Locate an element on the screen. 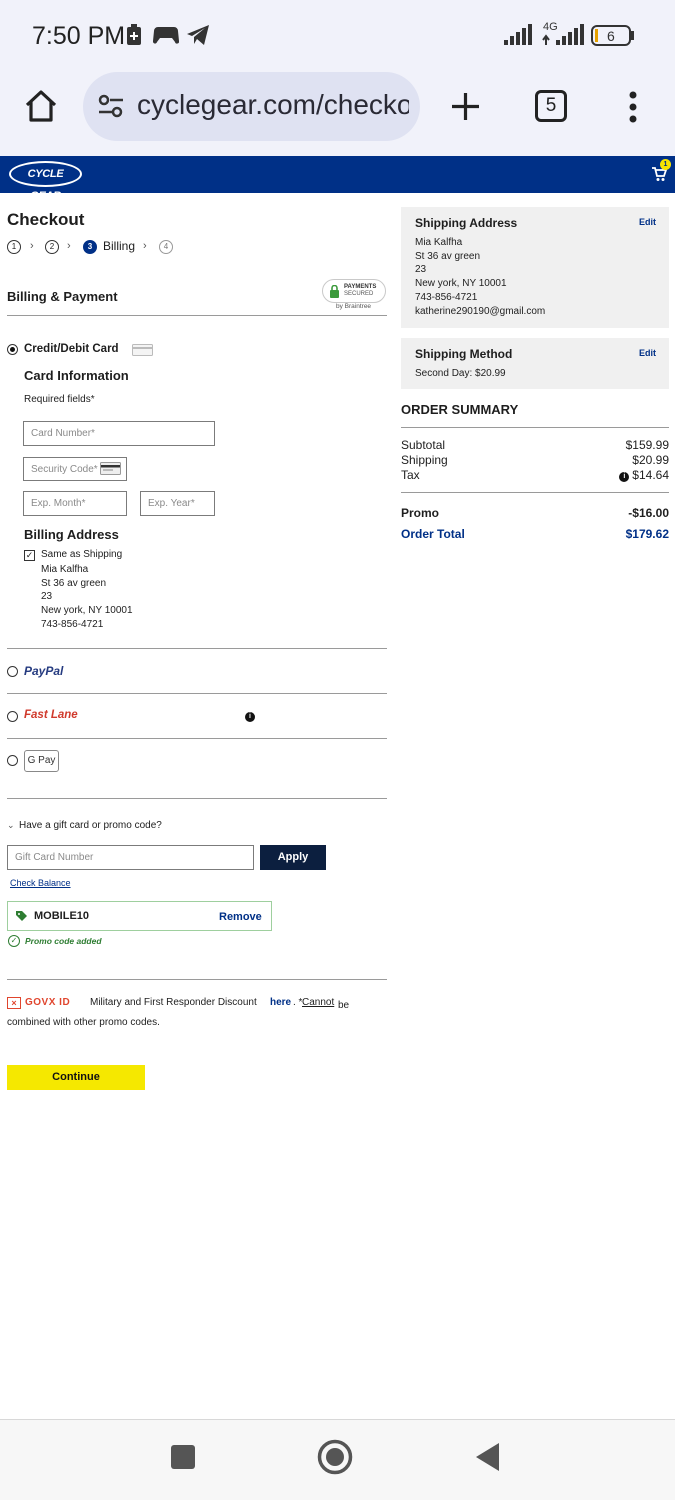 The image size is (675, 1500). shipping-method-value: Second Day: $20.99 is located at coordinates (460, 373).